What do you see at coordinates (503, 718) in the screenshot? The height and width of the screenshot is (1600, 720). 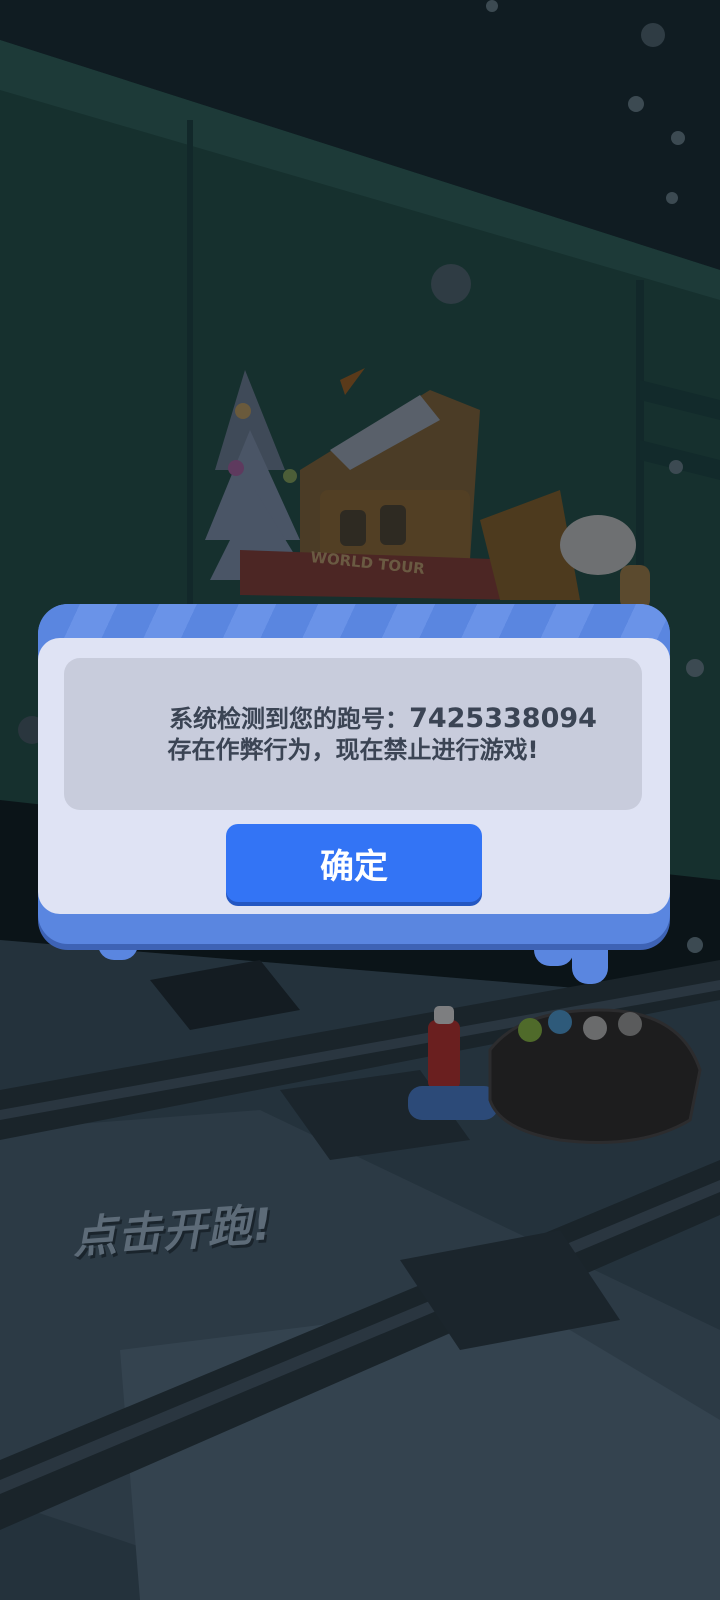 I see `runner-id: 7425338094` at bounding box center [503, 718].